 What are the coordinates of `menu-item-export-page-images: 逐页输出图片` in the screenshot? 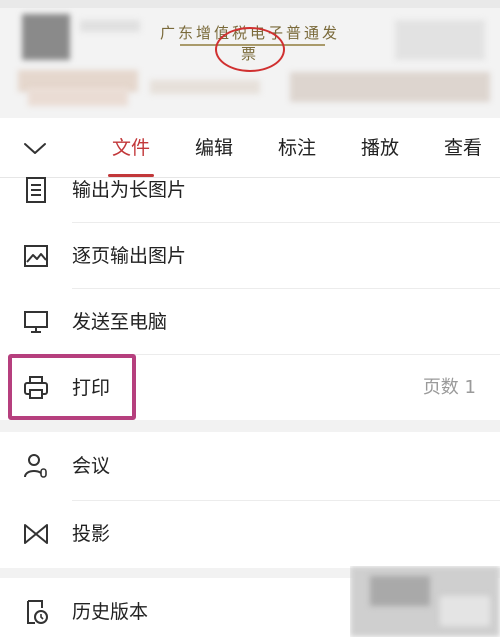 It's located at (250, 256).